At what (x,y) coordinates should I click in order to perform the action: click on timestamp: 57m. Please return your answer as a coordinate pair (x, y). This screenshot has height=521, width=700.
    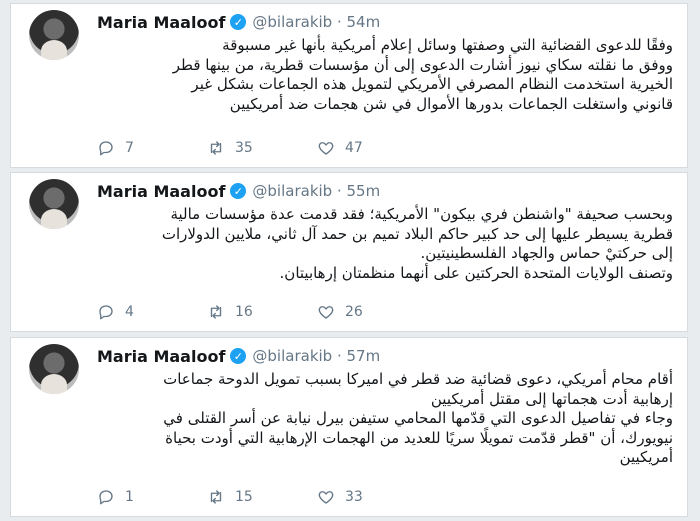
    Looking at the image, I should click on (364, 356).